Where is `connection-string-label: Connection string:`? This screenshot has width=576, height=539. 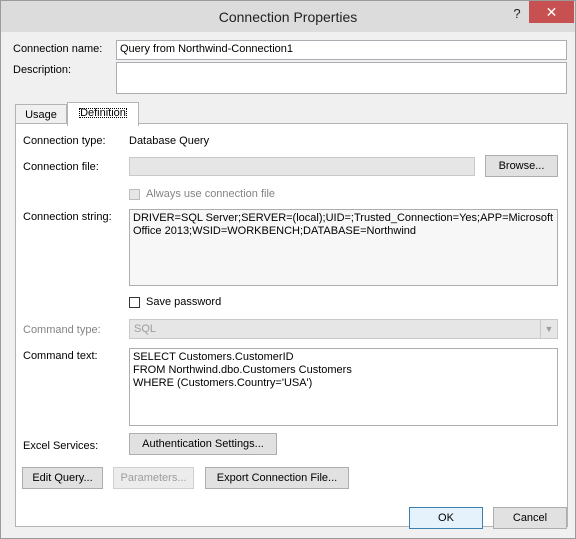
connection-string-label: Connection string: is located at coordinates (67, 217).